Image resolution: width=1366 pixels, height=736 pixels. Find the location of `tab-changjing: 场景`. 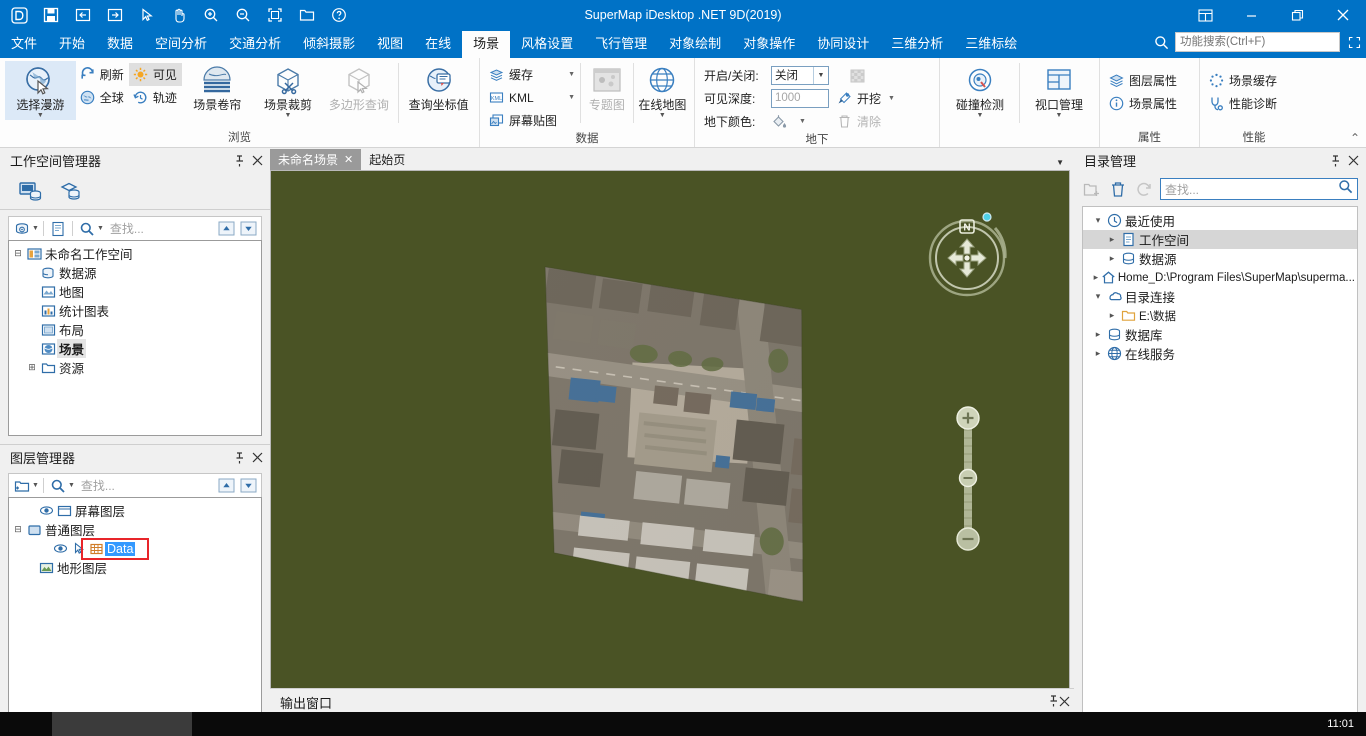

tab-changjing: 场景 is located at coordinates (486, 44).